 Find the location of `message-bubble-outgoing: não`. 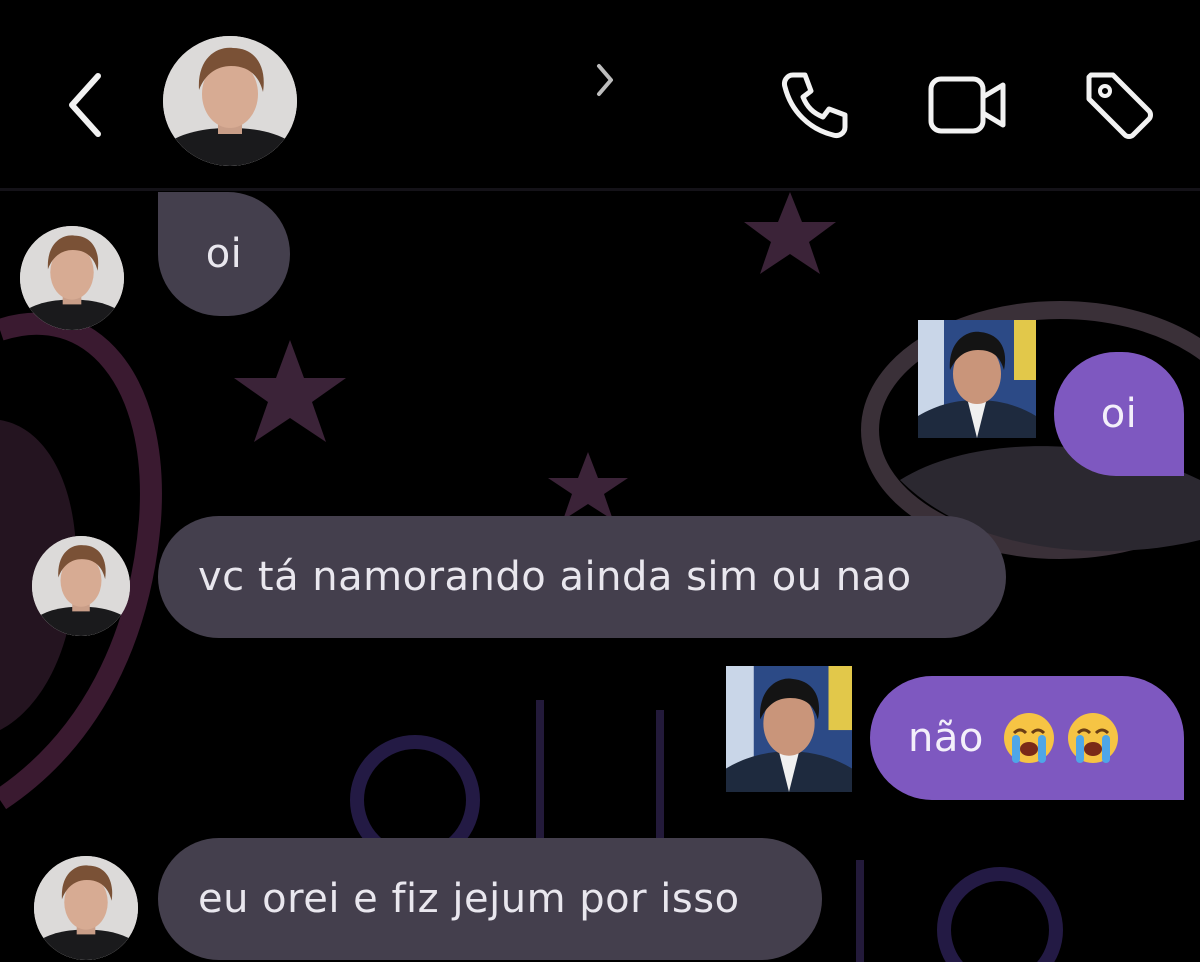

message-bubble-outgoing: não is located at coordinates (1027, 738).